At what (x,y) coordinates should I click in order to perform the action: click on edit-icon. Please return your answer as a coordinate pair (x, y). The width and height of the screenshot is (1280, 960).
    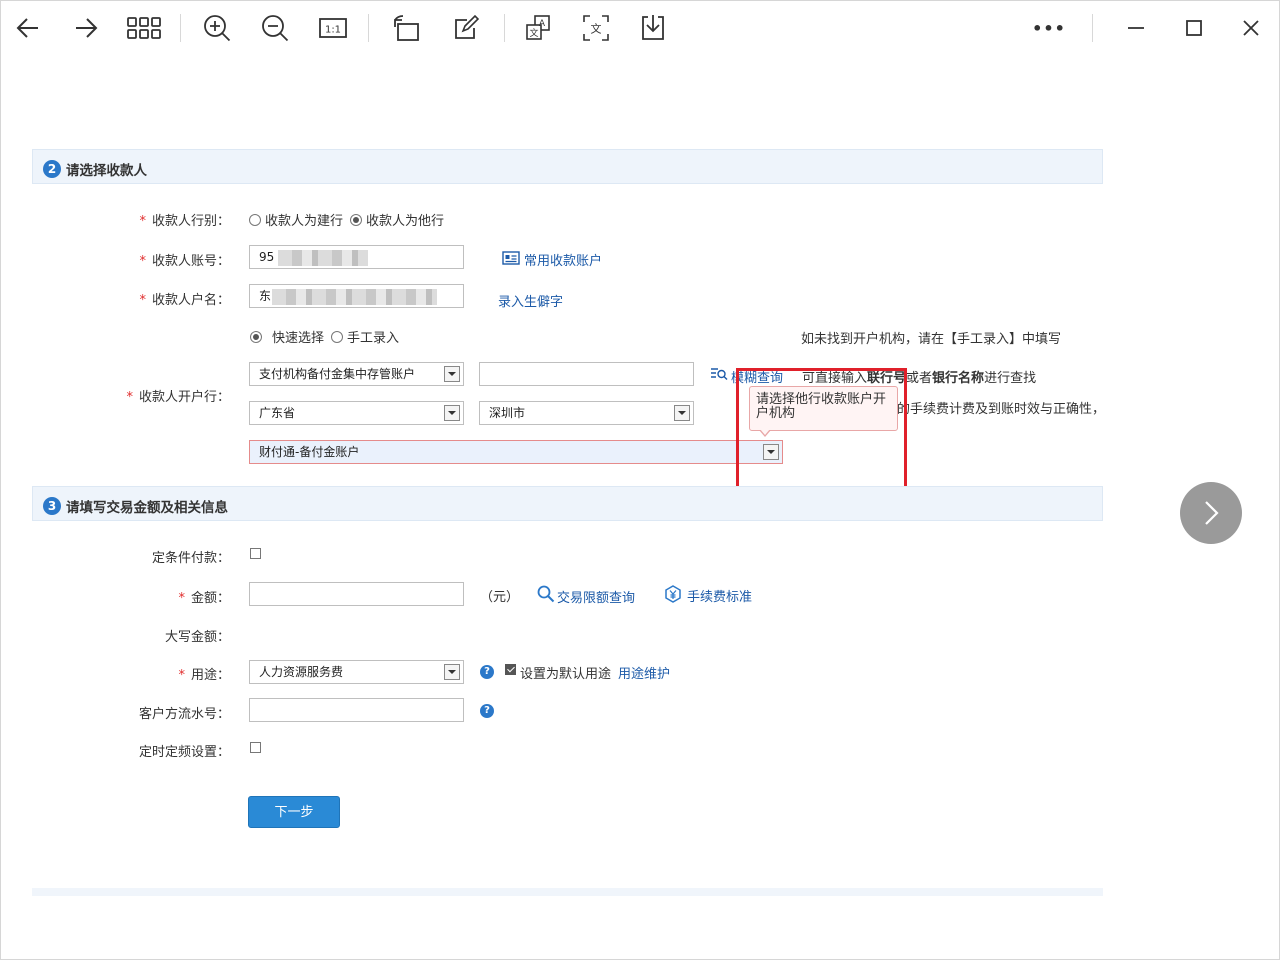
    Looking at the image, I should click on (467, 26).